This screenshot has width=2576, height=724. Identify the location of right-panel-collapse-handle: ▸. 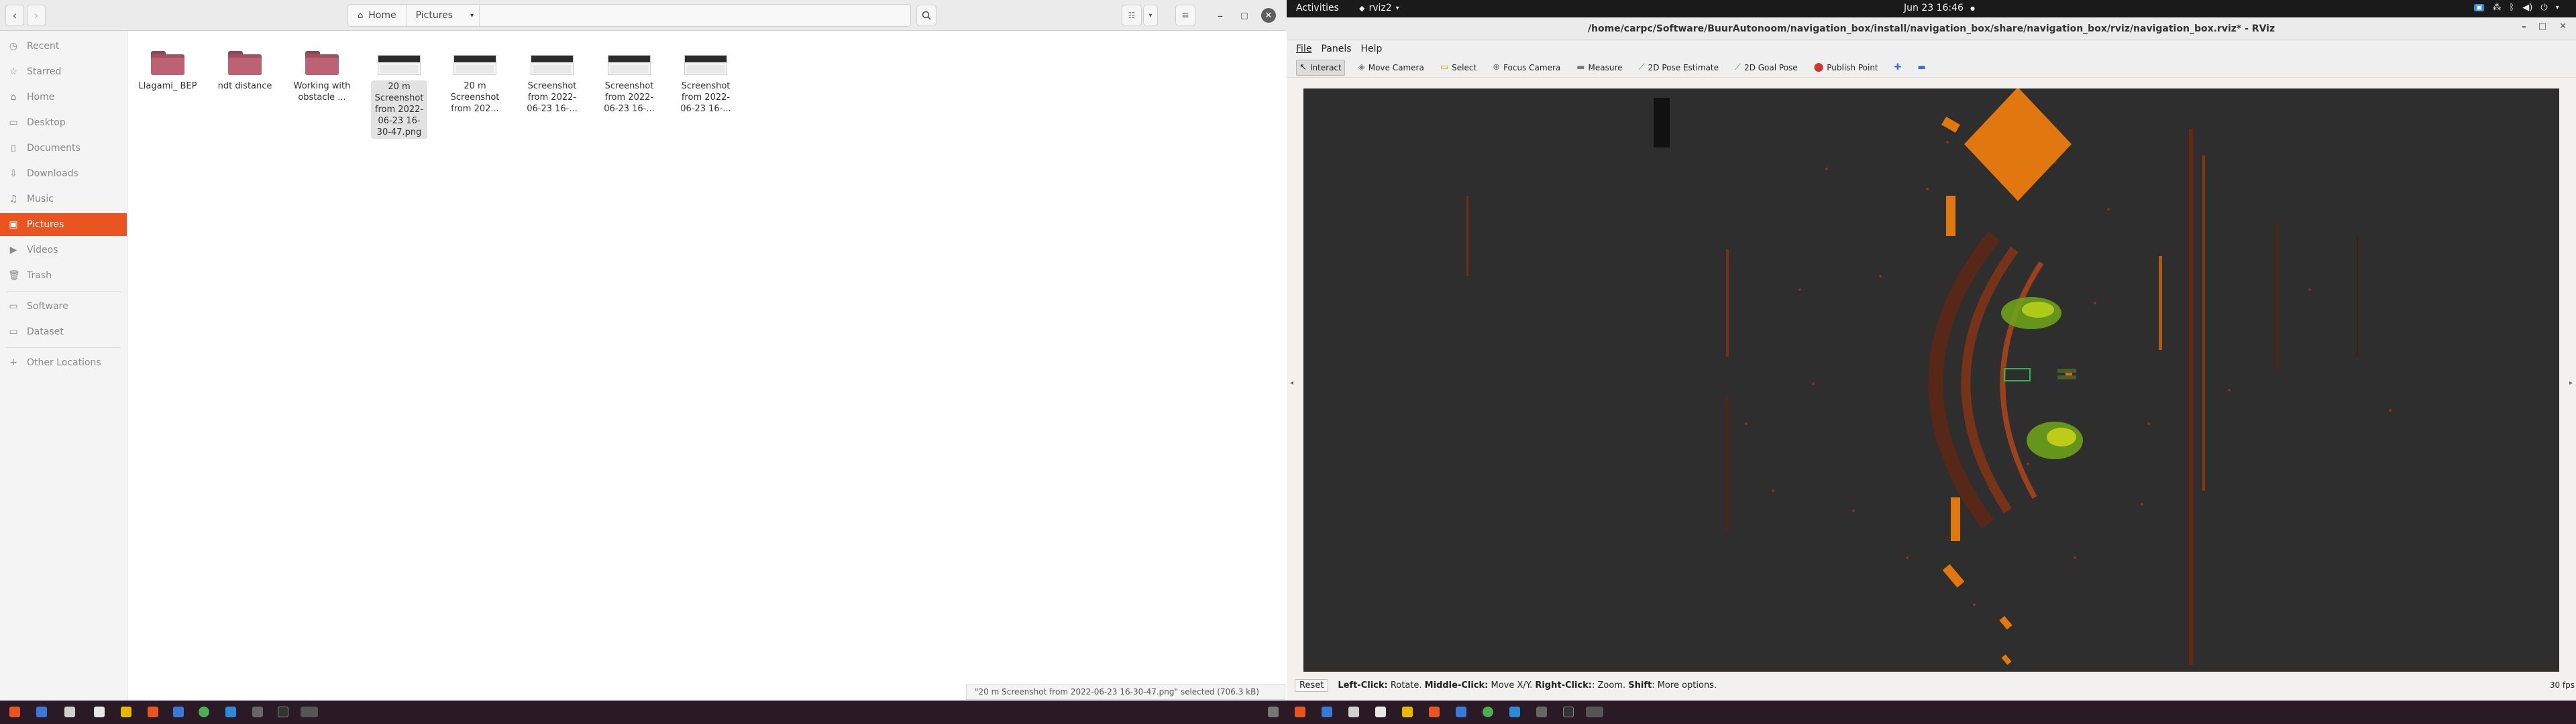
(2572, 384).